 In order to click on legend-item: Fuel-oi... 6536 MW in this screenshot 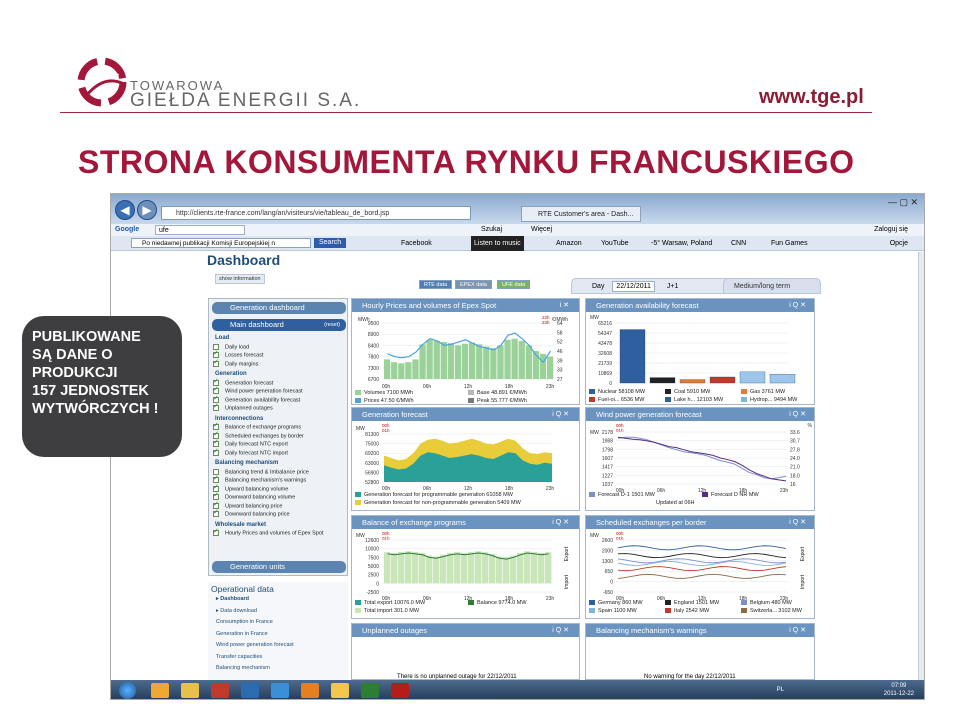, I will do `click(616, 400)`.